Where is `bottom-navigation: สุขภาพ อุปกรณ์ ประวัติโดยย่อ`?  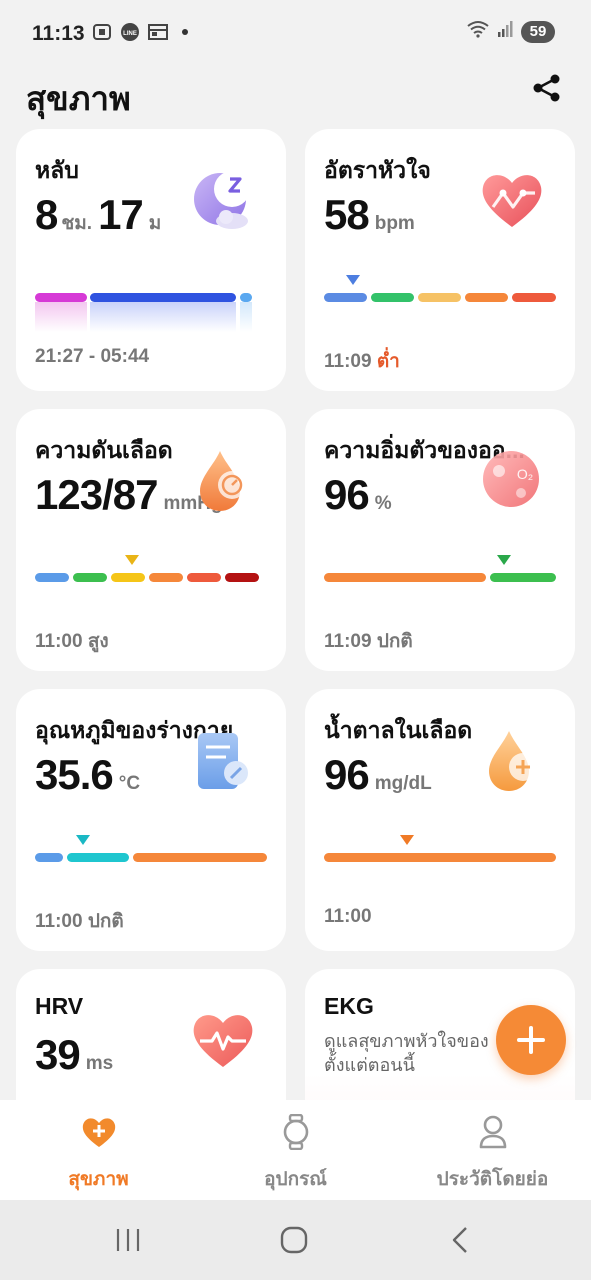
bottom-navigation: สุขภาพ อุปกรณ์ ประวัติโดยย่อ is located at coordinates (295, 1150).